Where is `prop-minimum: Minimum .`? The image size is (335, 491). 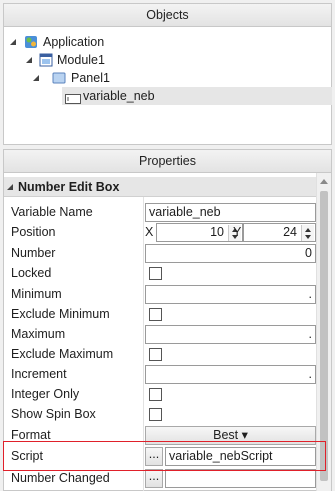
prop-minimum: Minimum . is located at coordinates (160, 294).